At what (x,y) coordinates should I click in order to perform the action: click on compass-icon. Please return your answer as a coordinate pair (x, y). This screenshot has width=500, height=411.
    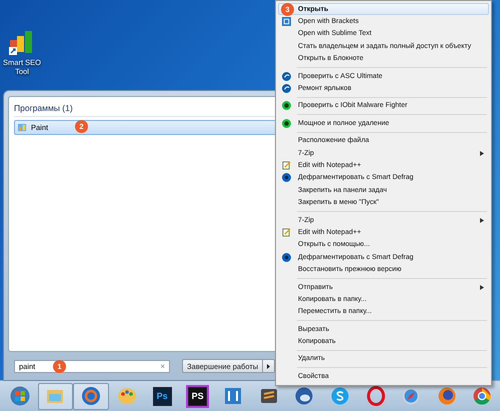
    Looking at the image, I should click on (411, 396).